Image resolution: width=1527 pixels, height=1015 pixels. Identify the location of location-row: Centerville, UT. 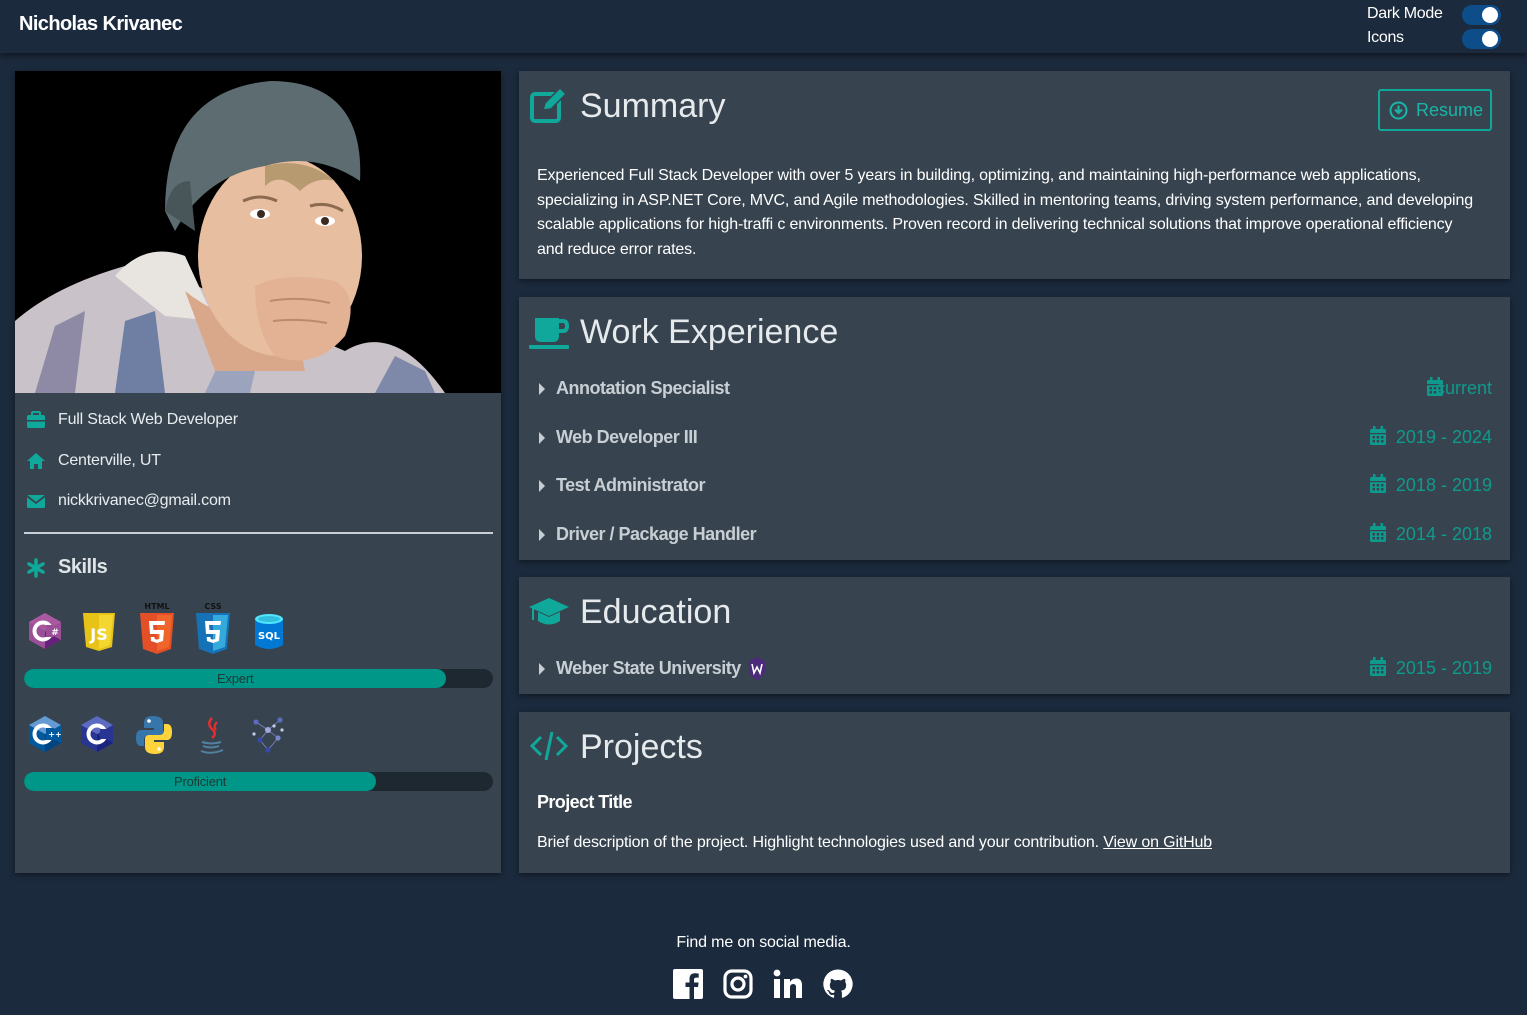
(255, 461).